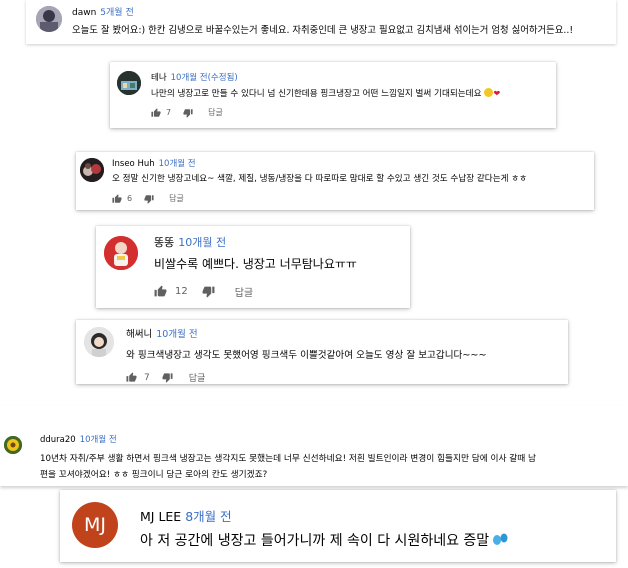 The height and width of the screenshot is (568, 628). Describe the element at coordinates (139, 334) in the screenshot. I see `author-name: 해써니` at that location.